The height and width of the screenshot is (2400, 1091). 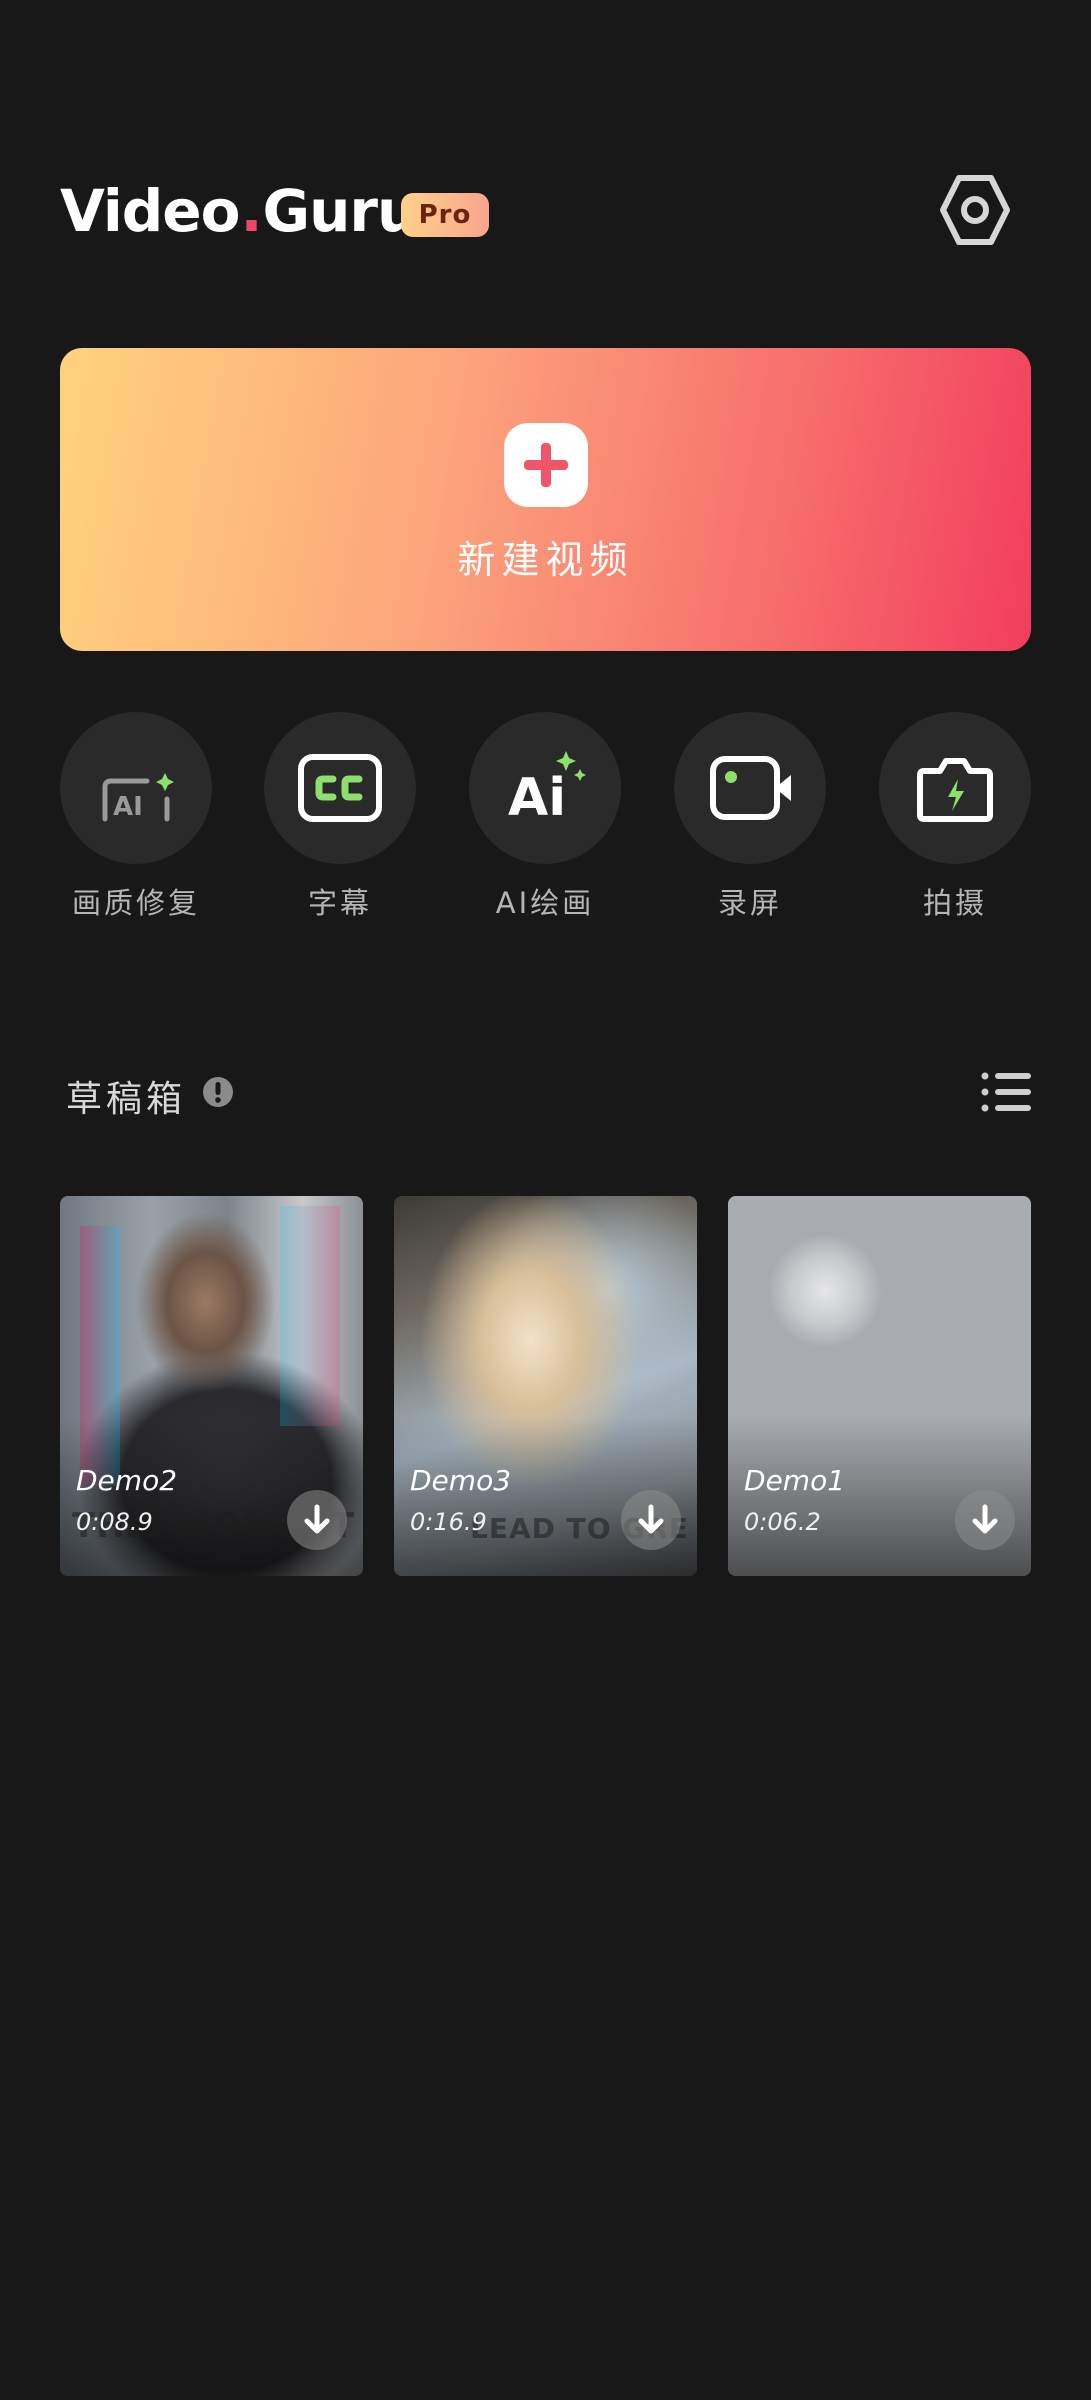 I want to click on list-view-icon, so click(x=1006, y=1092).